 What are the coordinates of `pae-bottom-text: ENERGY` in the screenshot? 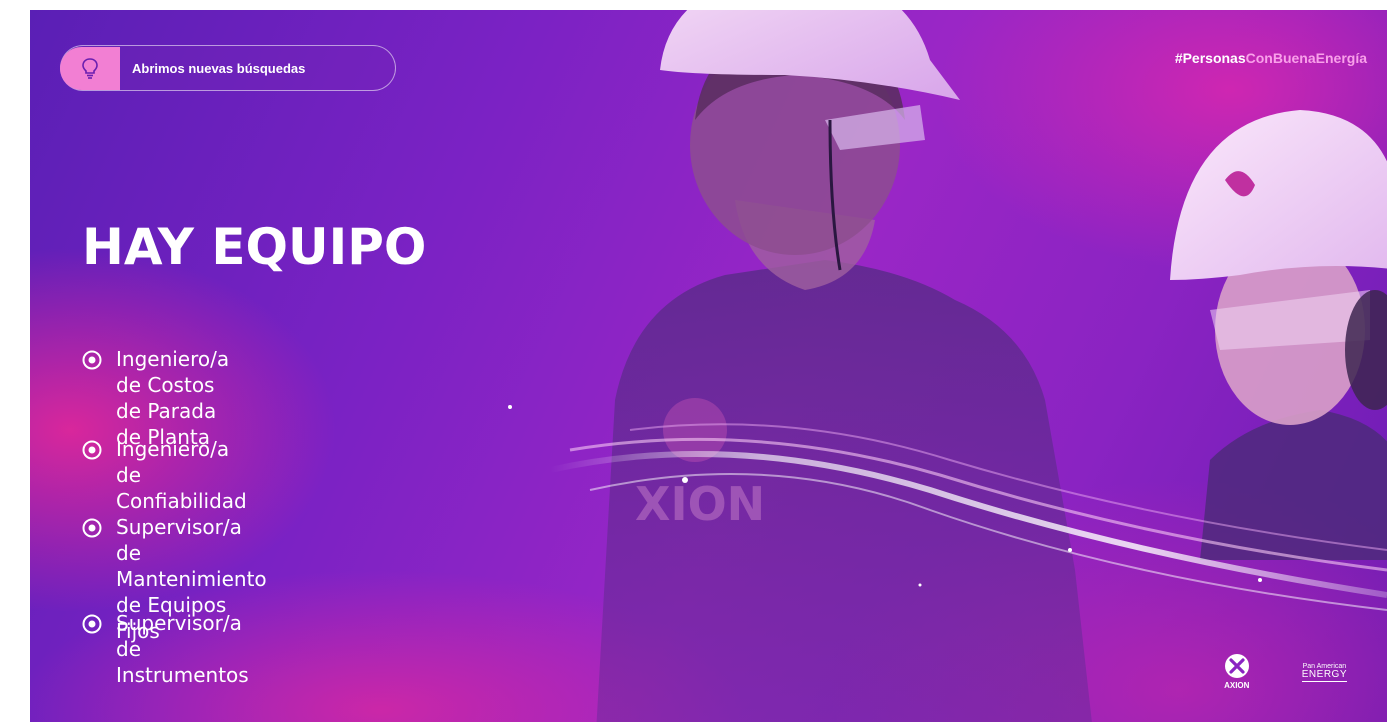 It's located at (1324, 675).